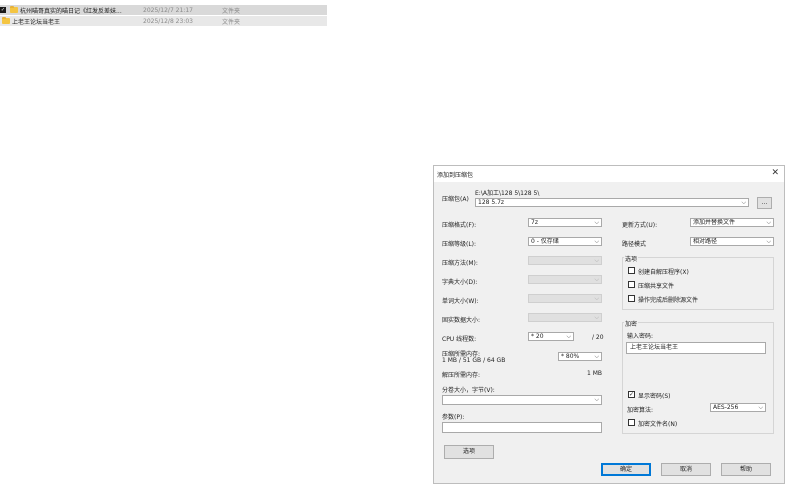 The height and width of the screenshot is (492, 800). What do you see at coordinates (631, 394) in the screenshot?
I see `show-password-checkbox: ✓` at bounding box center [631, 394].